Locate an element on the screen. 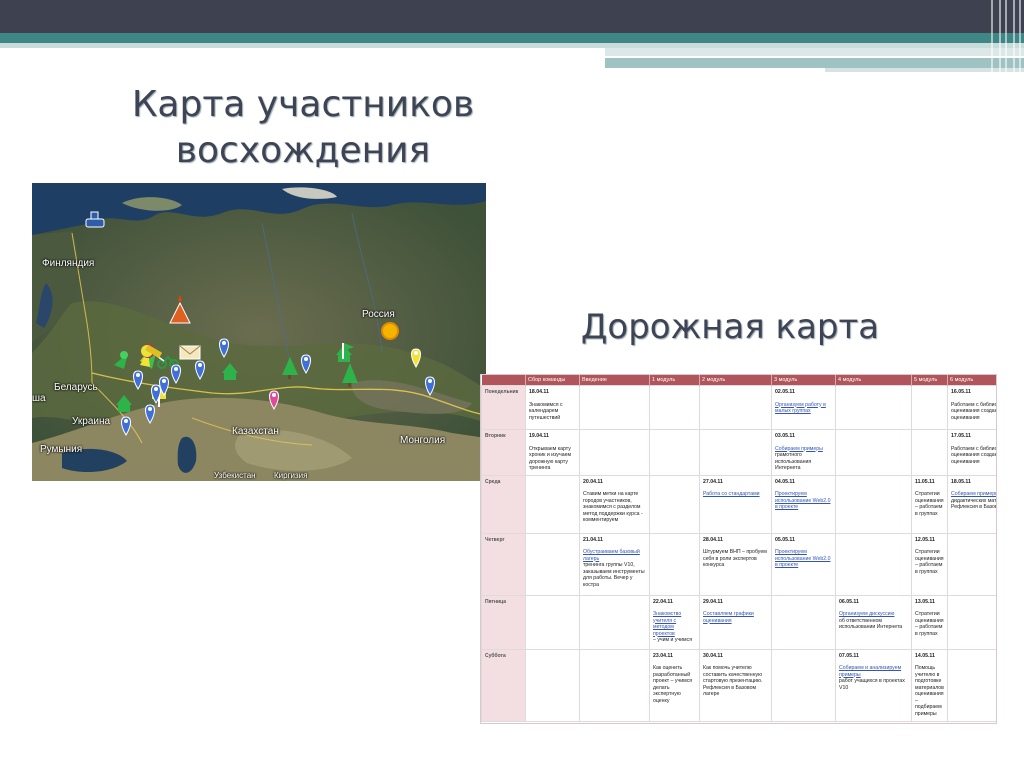 The width and height of the screenshot is (1024, 768). roadmap-text: грамотного использования Интернета is located at coordinates (793, 461).